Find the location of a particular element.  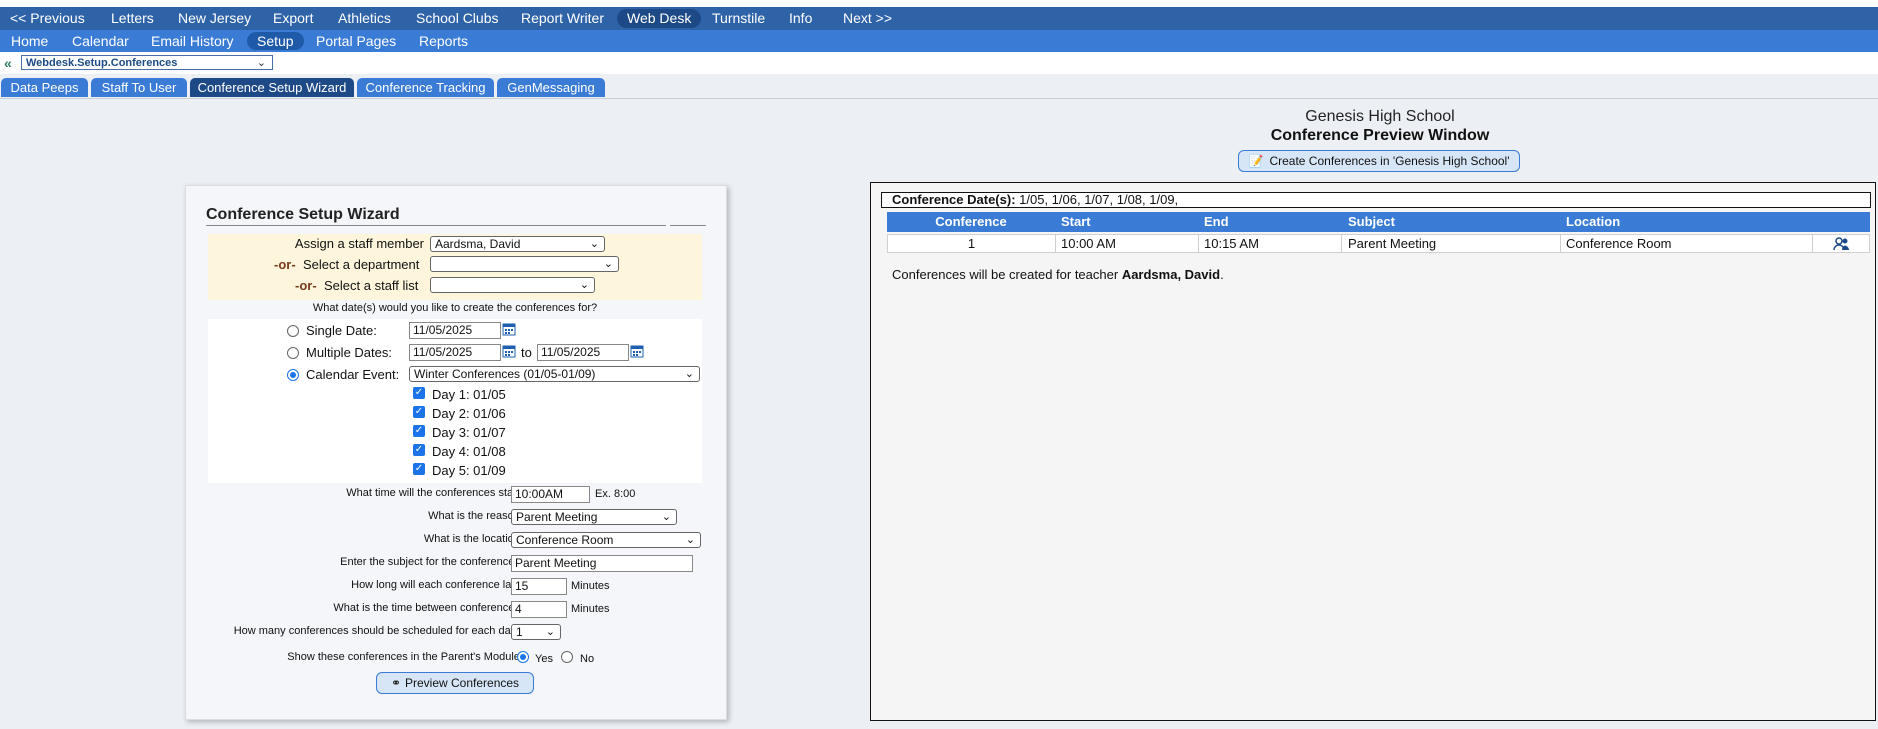

preview-conferences-button: ⚭ Preview Conferences is located at coordinates (455, 683).